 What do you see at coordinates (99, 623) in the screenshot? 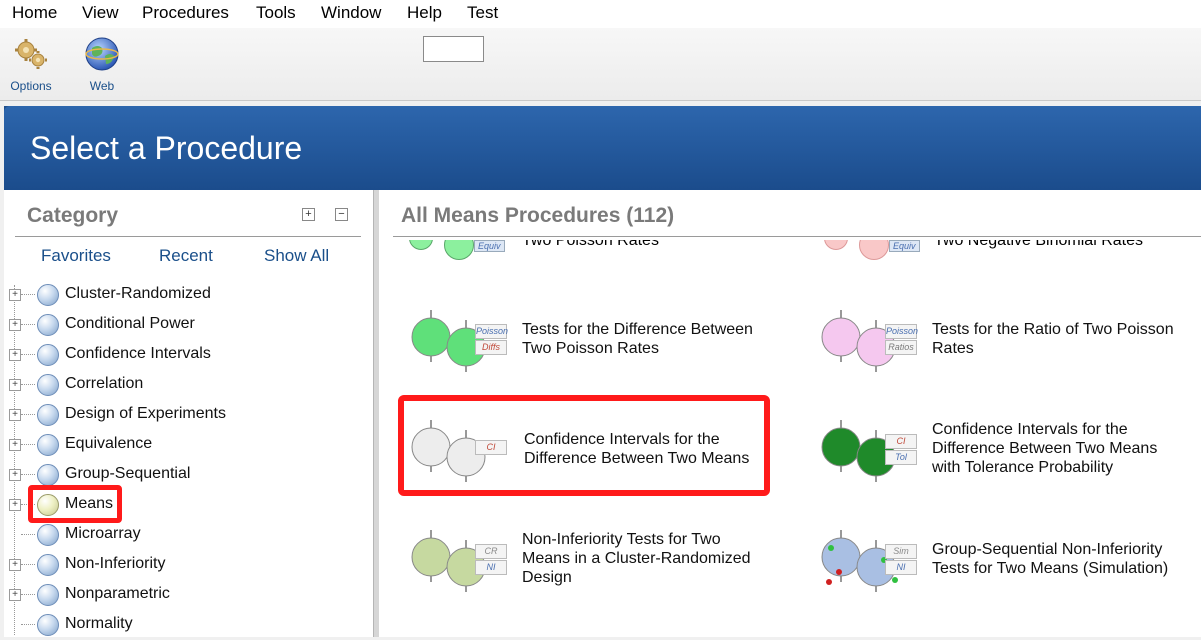
I see `category-item-label: Normality` at bounding box center [99, 623].